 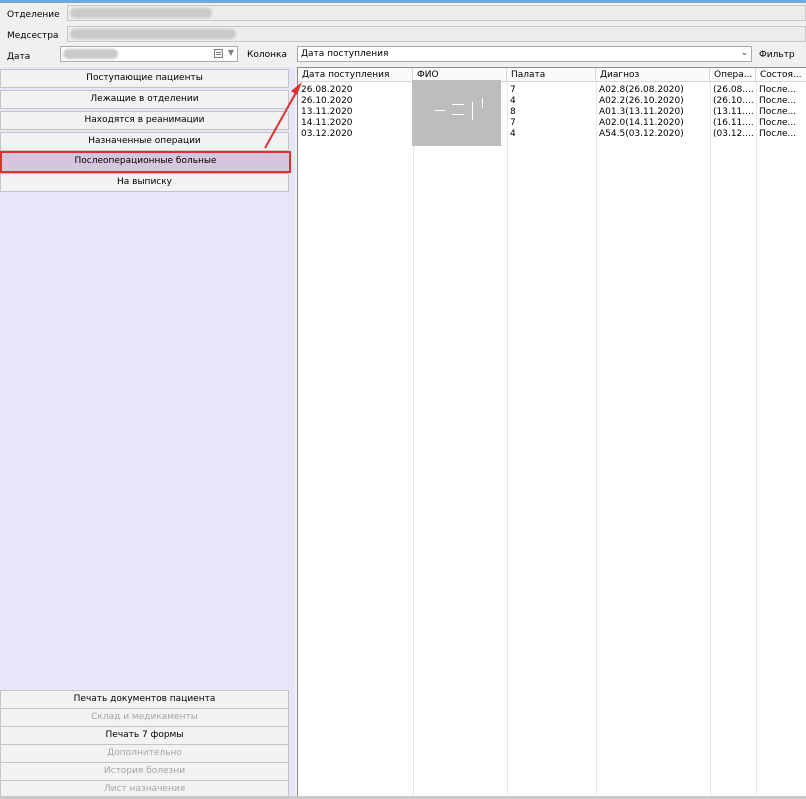 What do you see at coordinates (144, 182) in the screenshot?
I see `nav-discharge: На выписку` at bounding box center [144, 182].